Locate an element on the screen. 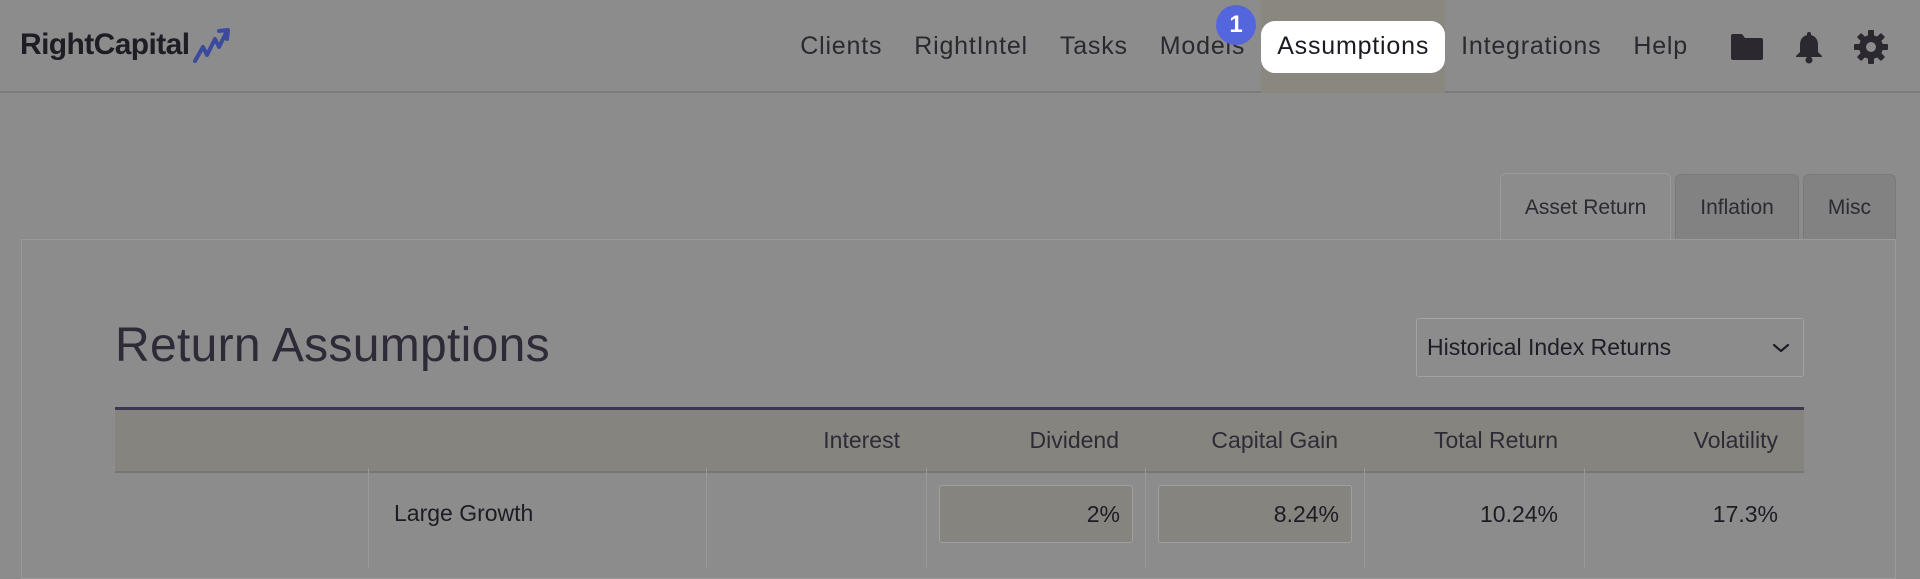  total-return-value: 10.24% is located at coordinates (1518, 513).